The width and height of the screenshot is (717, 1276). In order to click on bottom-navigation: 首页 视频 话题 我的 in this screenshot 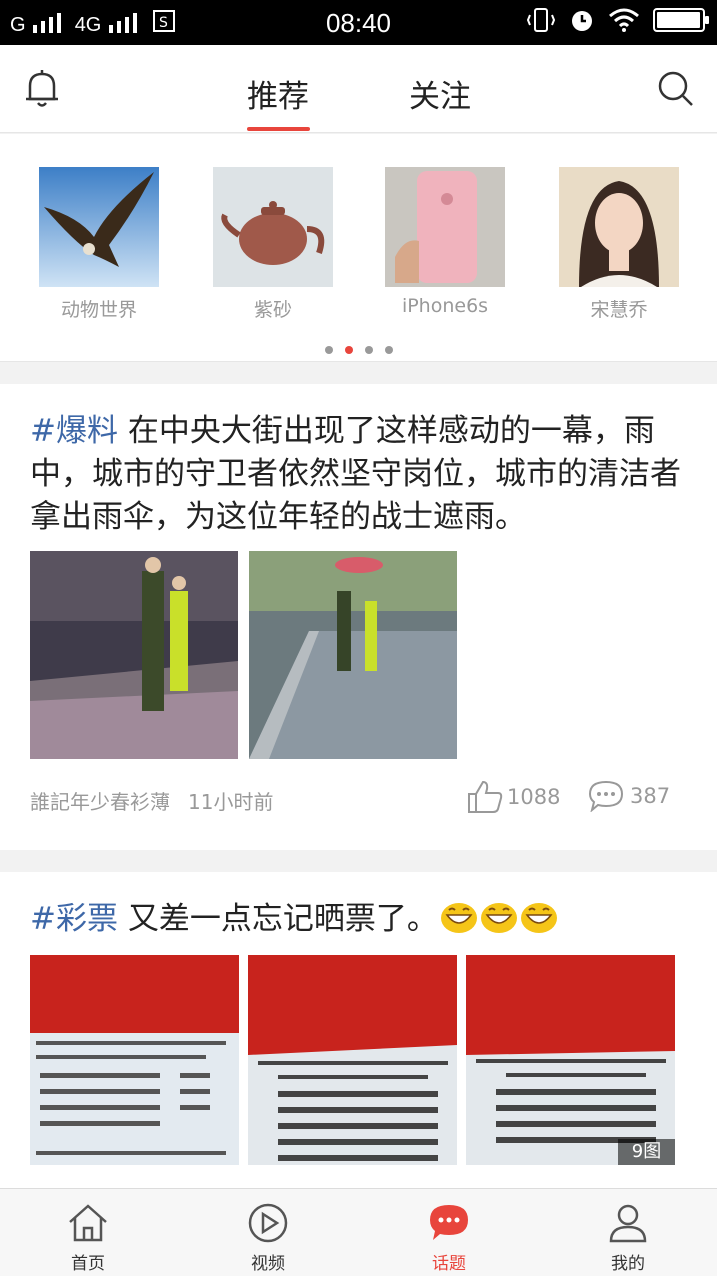, I will do `click(358, 1232)`.